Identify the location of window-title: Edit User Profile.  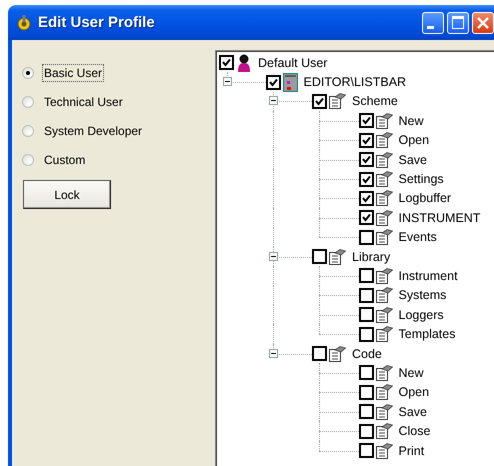
(97, 22).